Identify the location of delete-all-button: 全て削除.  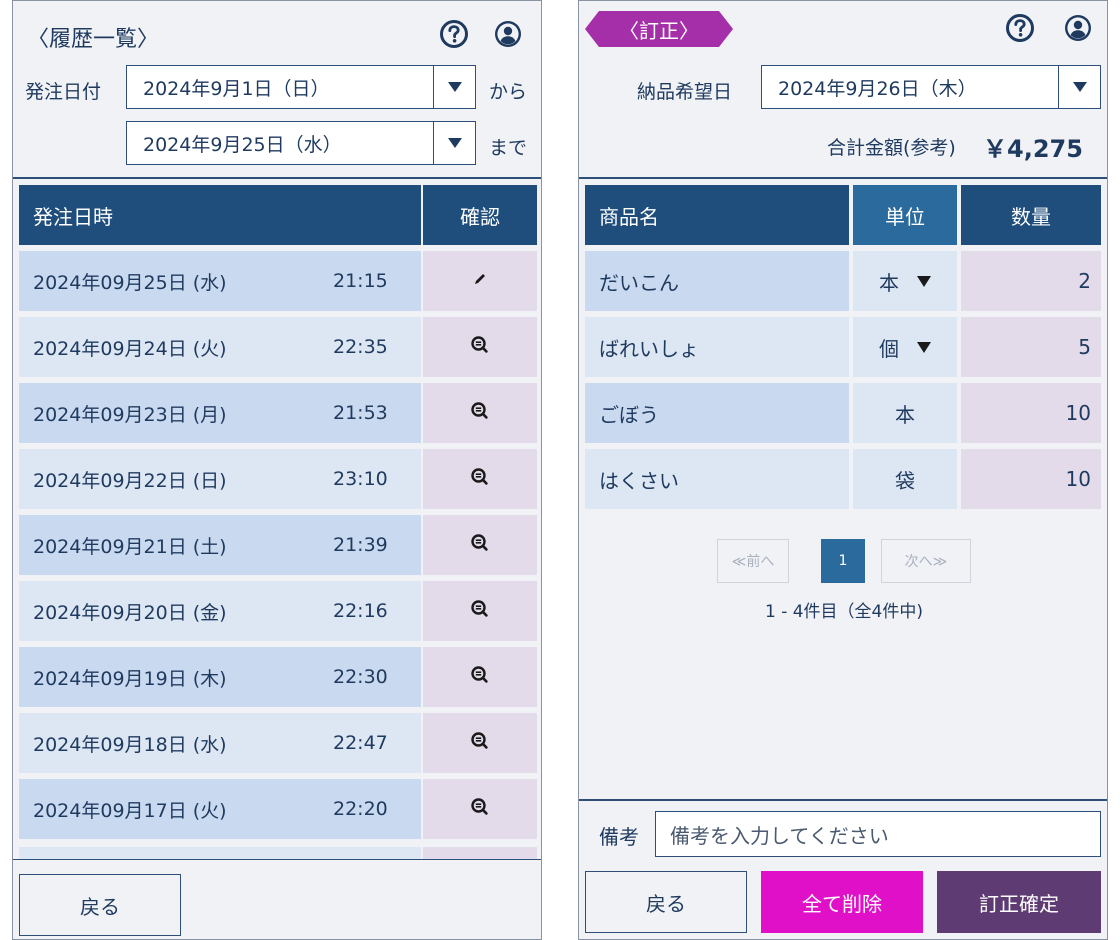
(842, 902).